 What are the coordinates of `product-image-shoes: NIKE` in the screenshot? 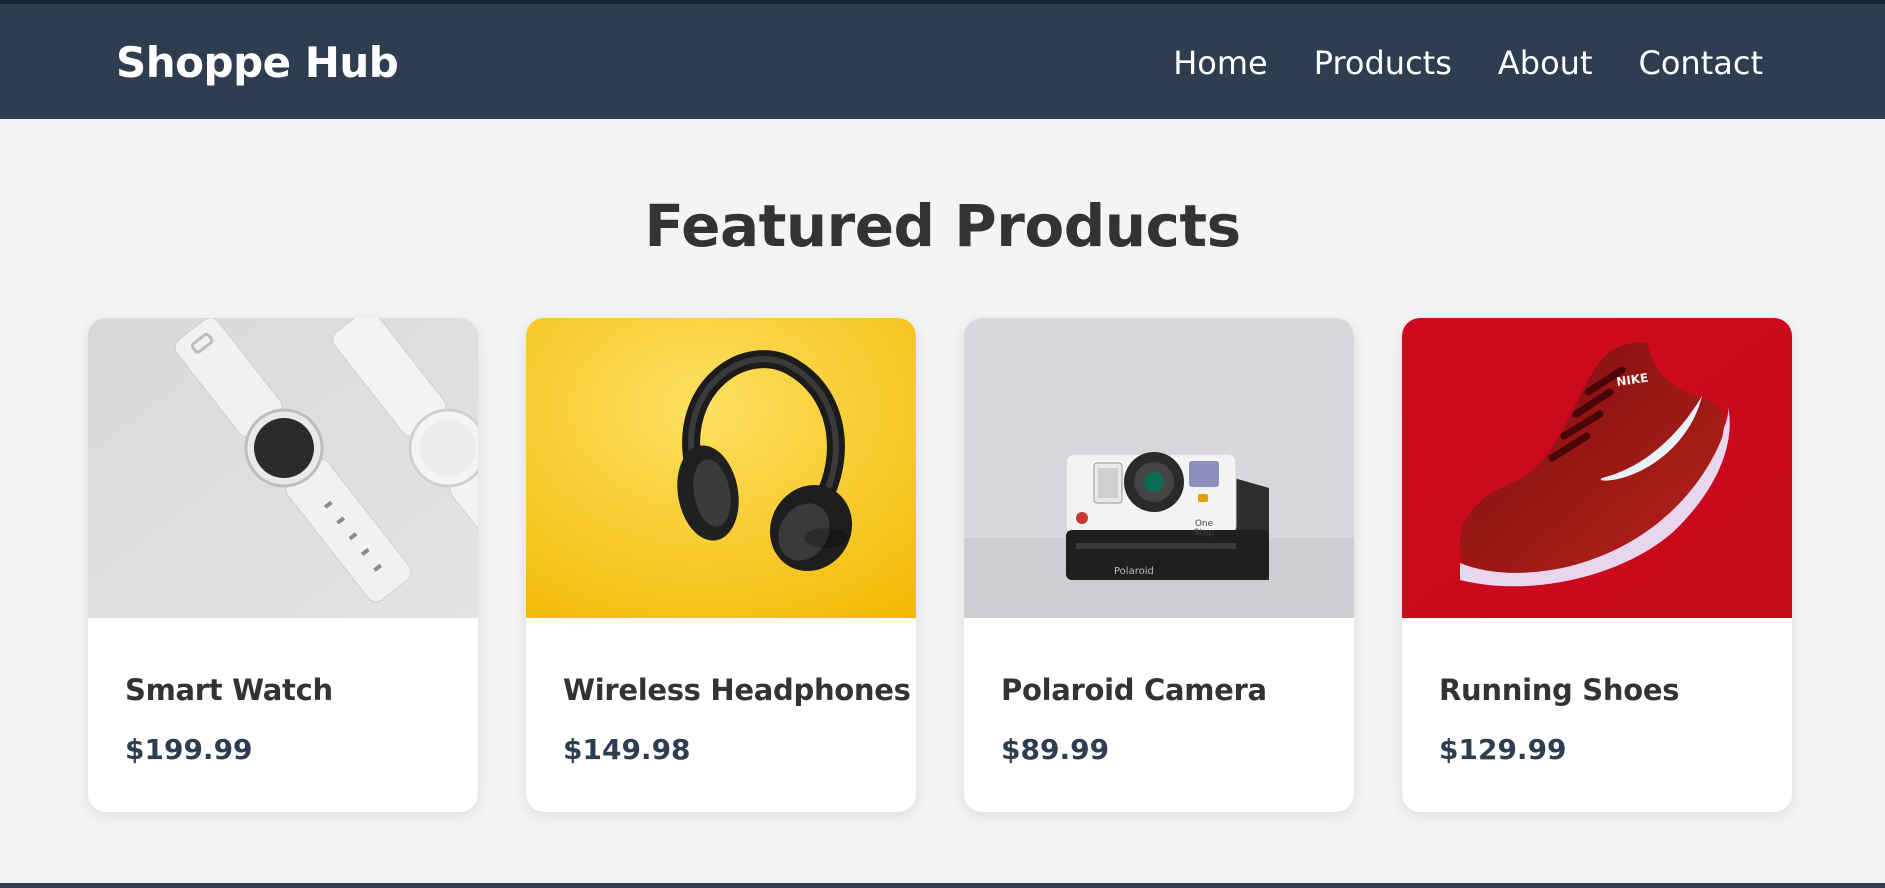 It's located at (1597, 468).